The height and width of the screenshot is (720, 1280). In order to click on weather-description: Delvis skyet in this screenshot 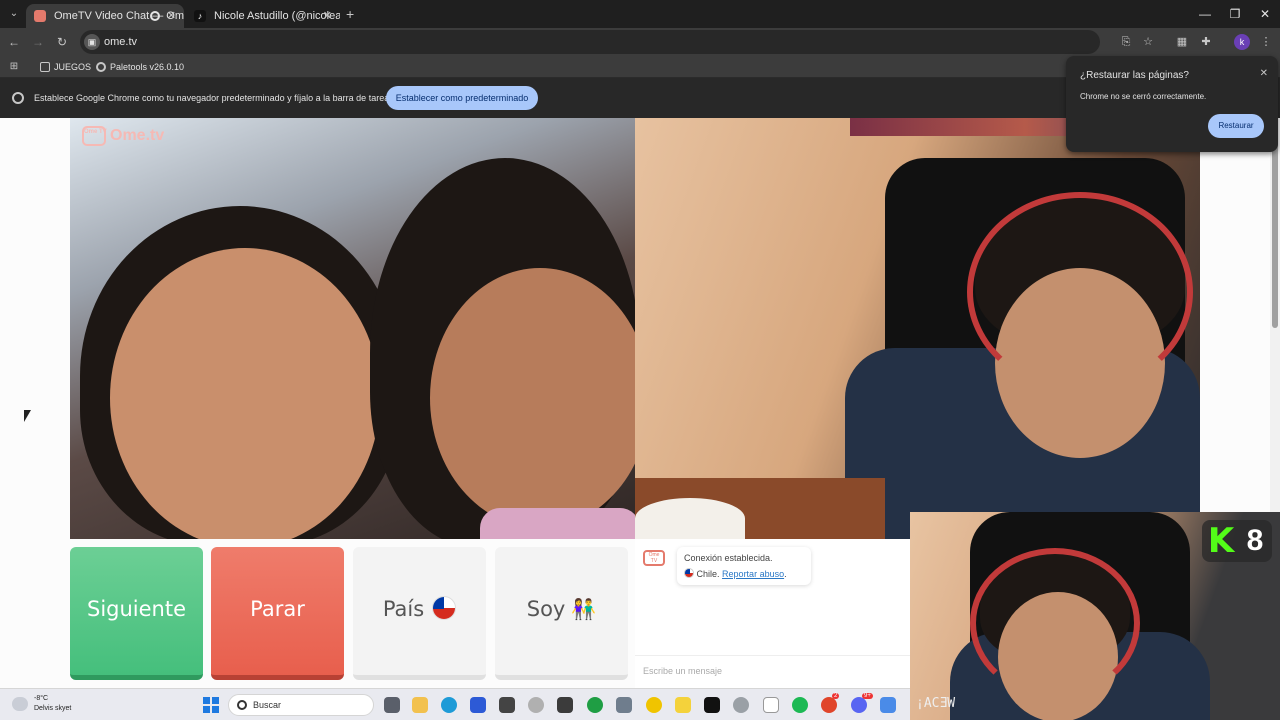, I will do `click(52, 708)`.